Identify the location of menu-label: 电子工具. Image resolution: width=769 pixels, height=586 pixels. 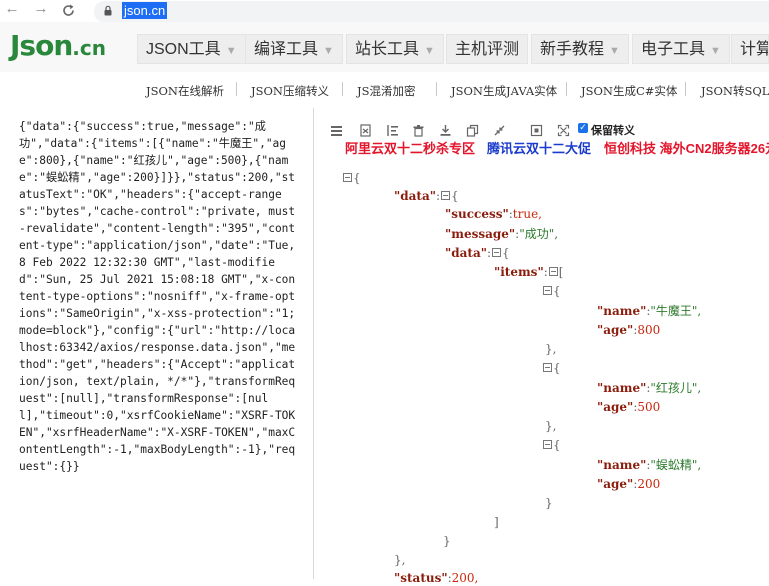
(673, 49).